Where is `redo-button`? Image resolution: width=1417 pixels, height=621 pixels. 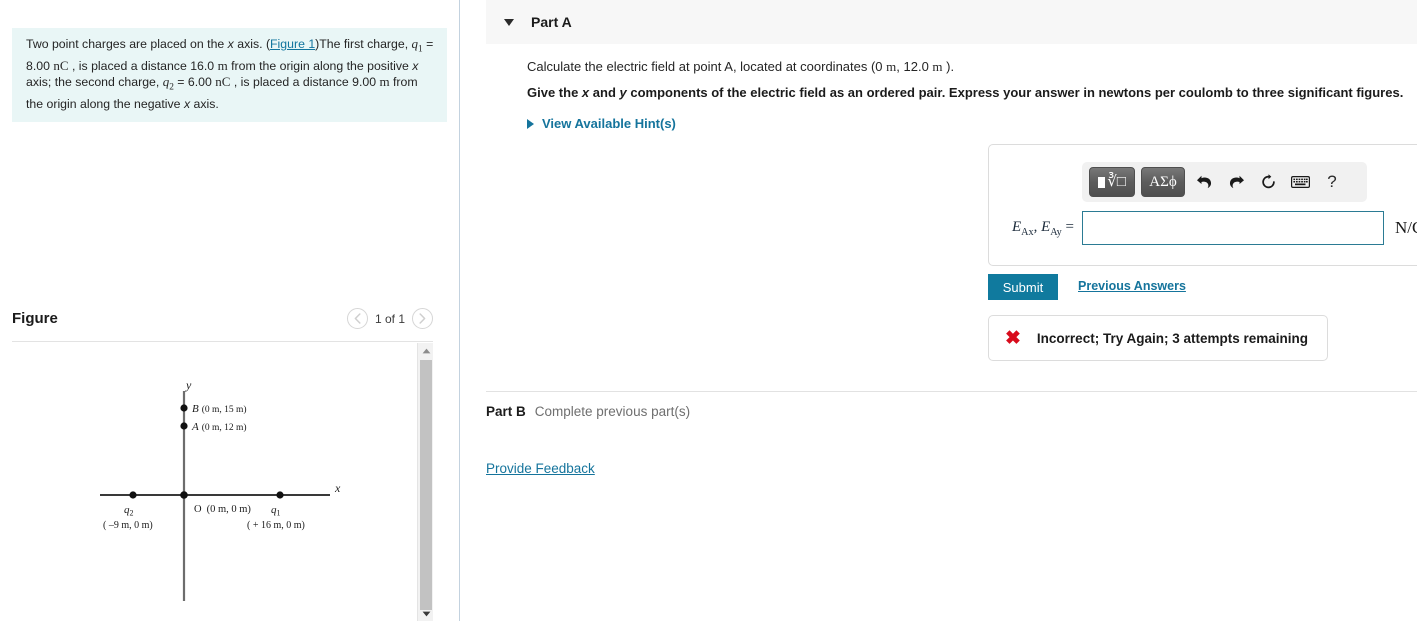
redo-button is located at coordinates (1236, 182).